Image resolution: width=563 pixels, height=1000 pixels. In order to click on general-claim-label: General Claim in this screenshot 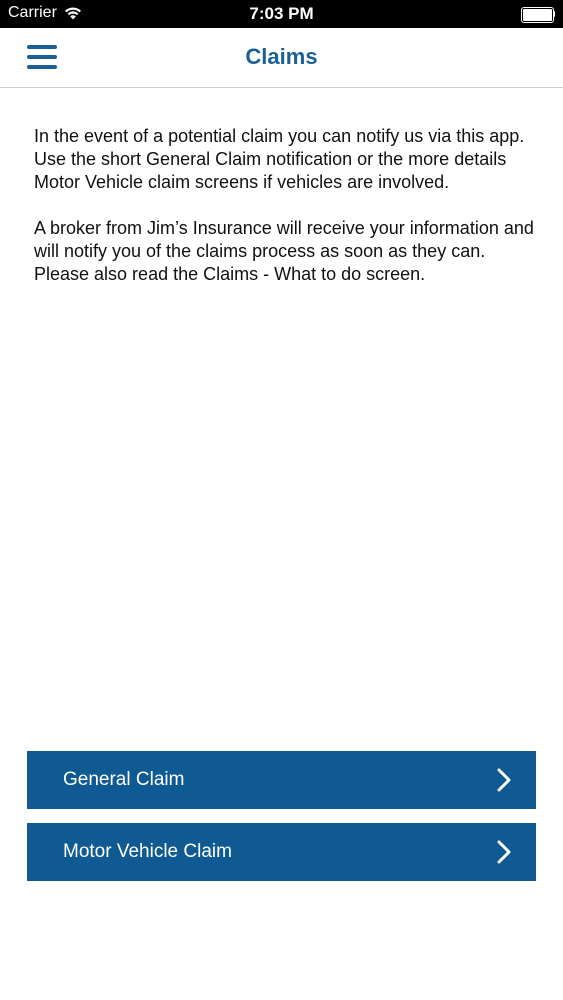, I will do `click(124, 779)`.